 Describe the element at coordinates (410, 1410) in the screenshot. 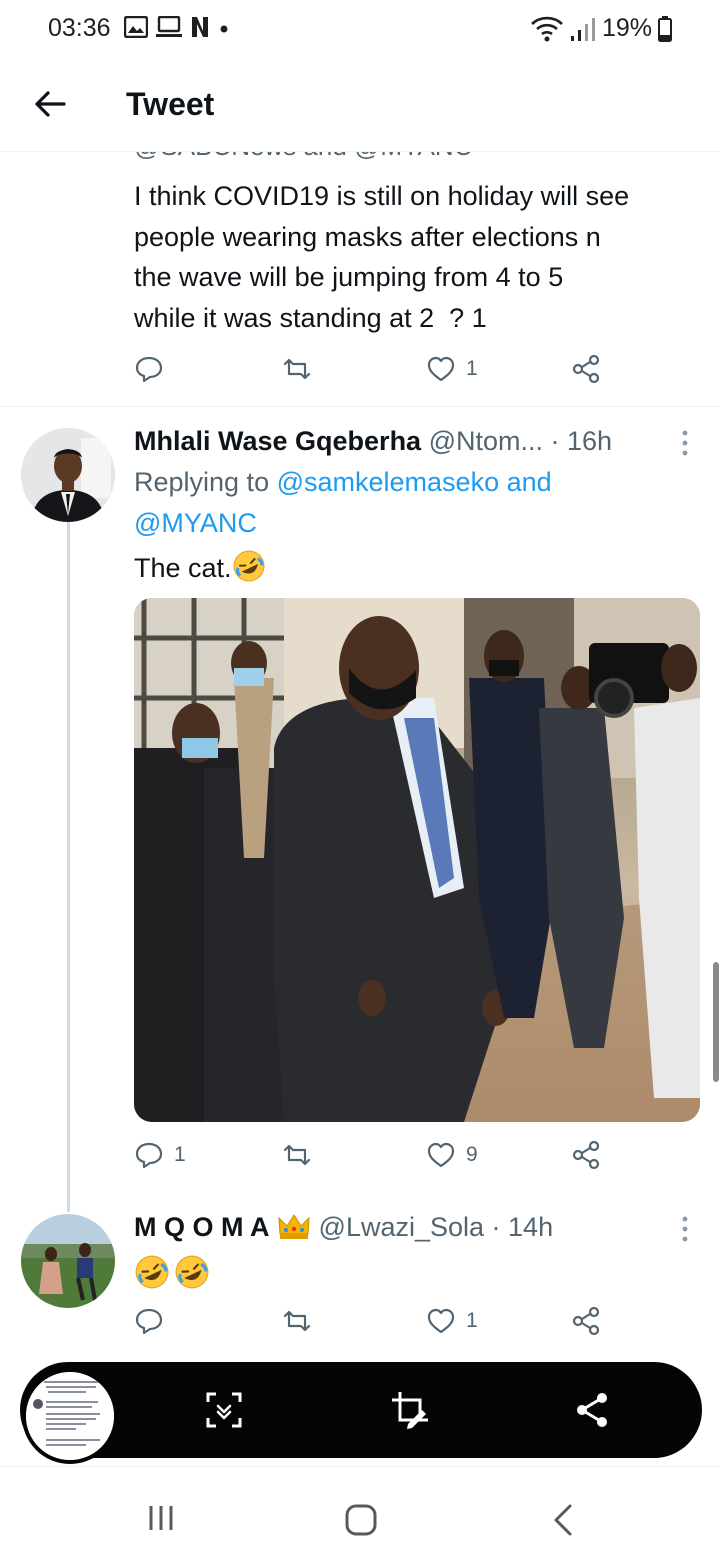

I see `crop-edit-icon` at that location.